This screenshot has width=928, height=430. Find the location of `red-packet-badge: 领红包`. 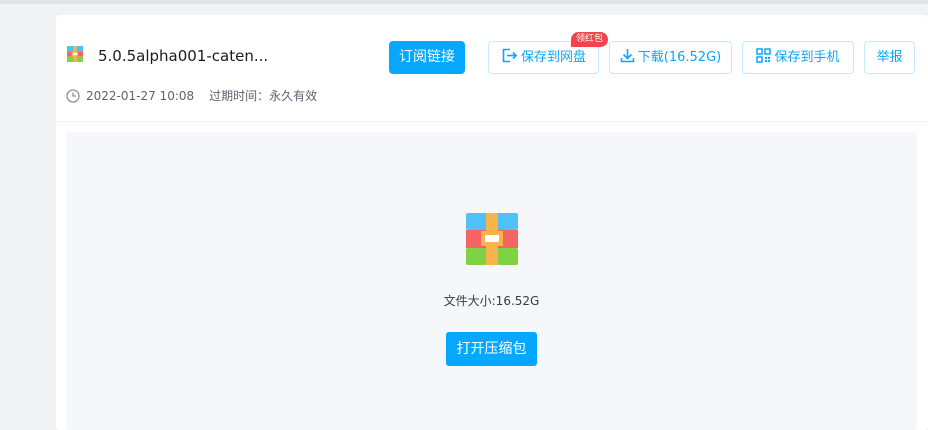

red-packet-badge: 领红包 is located at coordinates (590, 39).